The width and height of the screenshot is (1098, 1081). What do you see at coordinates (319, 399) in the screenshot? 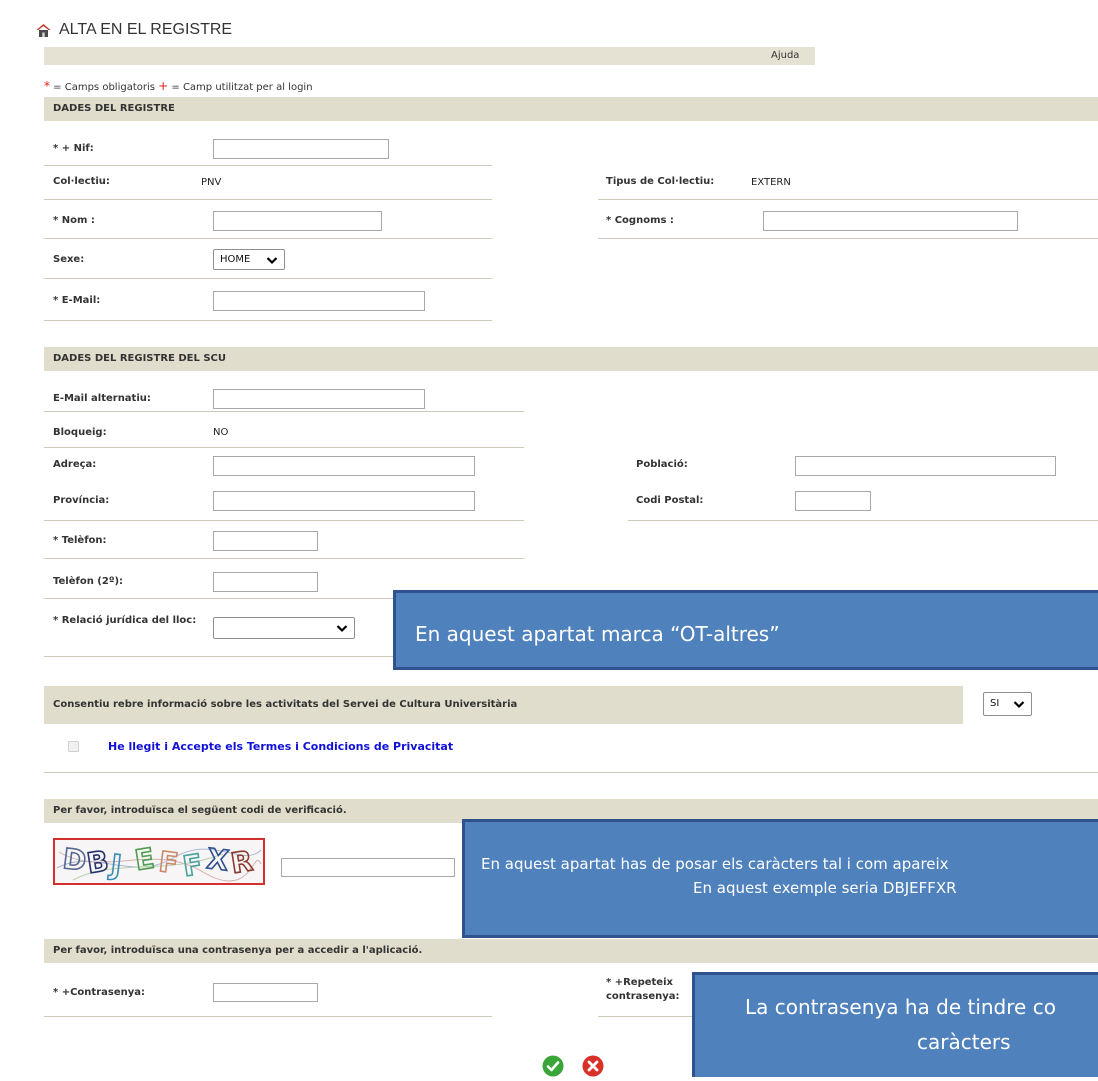
I see `email-alt-input` at bounding box center [319, 399].